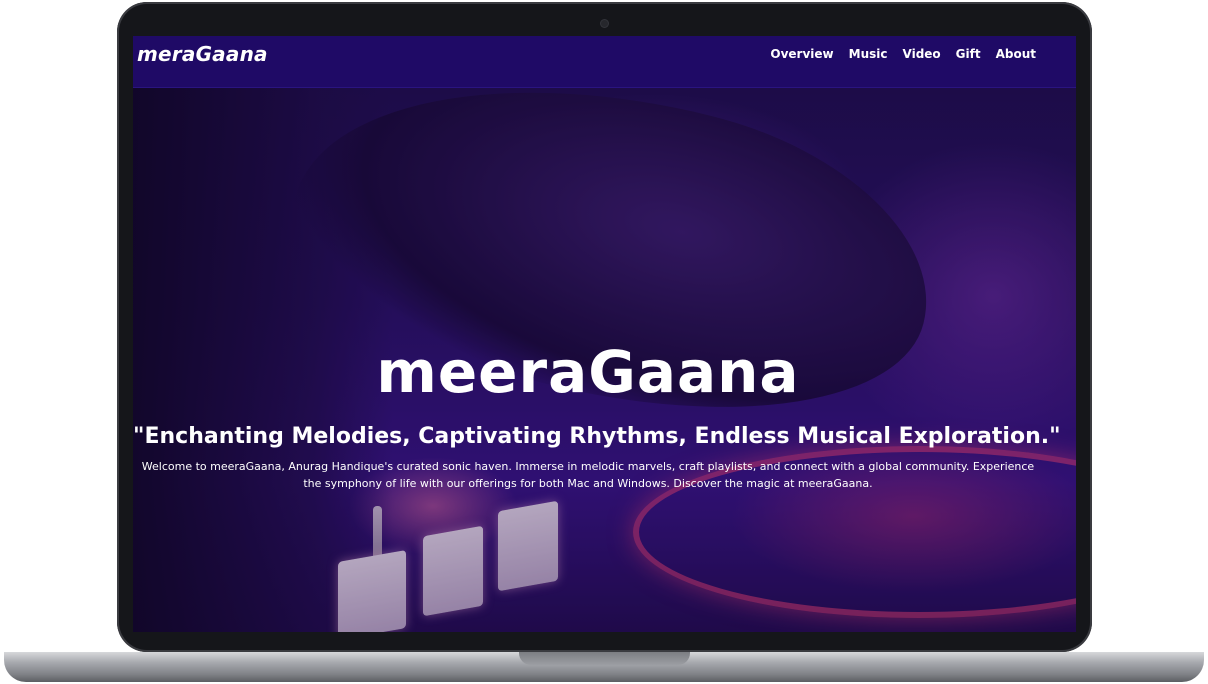  I want to click on laptop-notch, so click(604, 658).